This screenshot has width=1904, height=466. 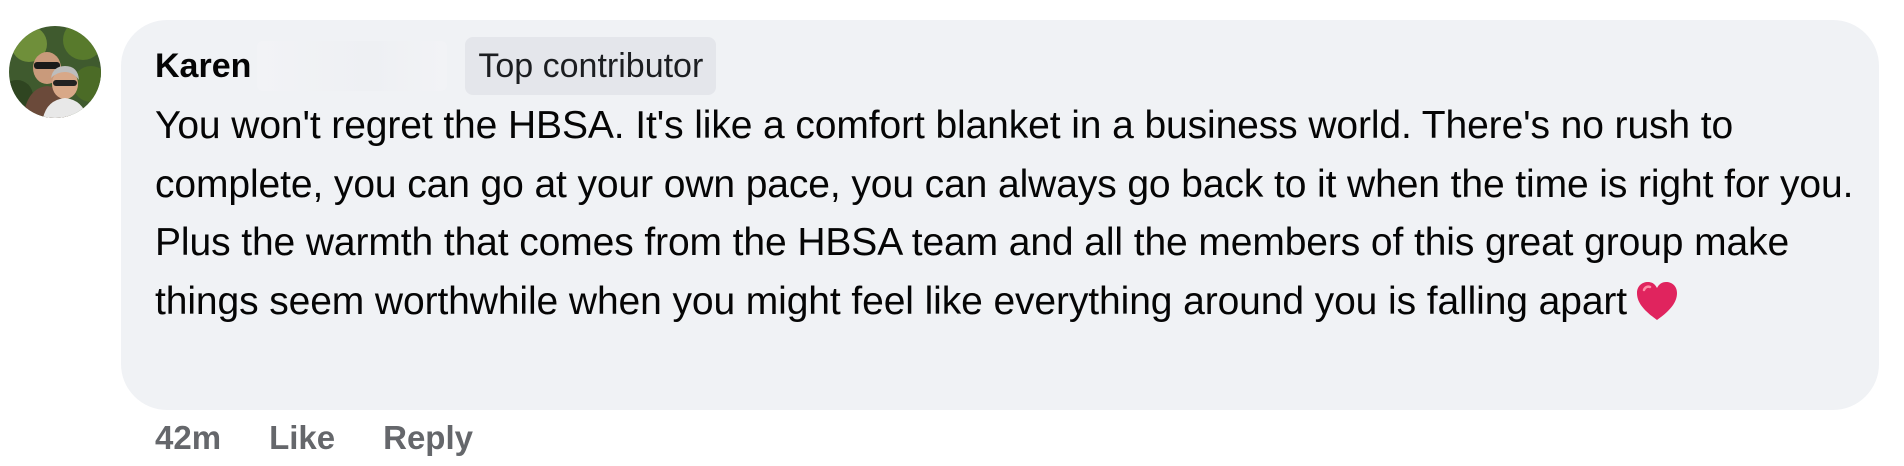 What do you see at coordinates (1657, 310) in the screenshot?
I see `red-heart-icon` at bounding box center [1657, 310].